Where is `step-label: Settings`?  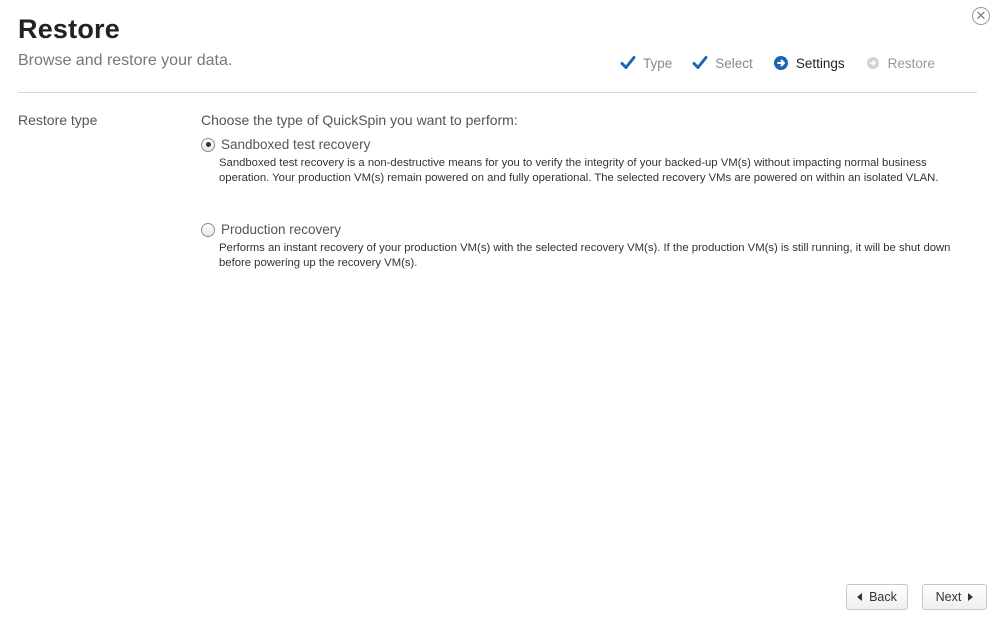
step-label: Settings is located at coordinates (820, 63).